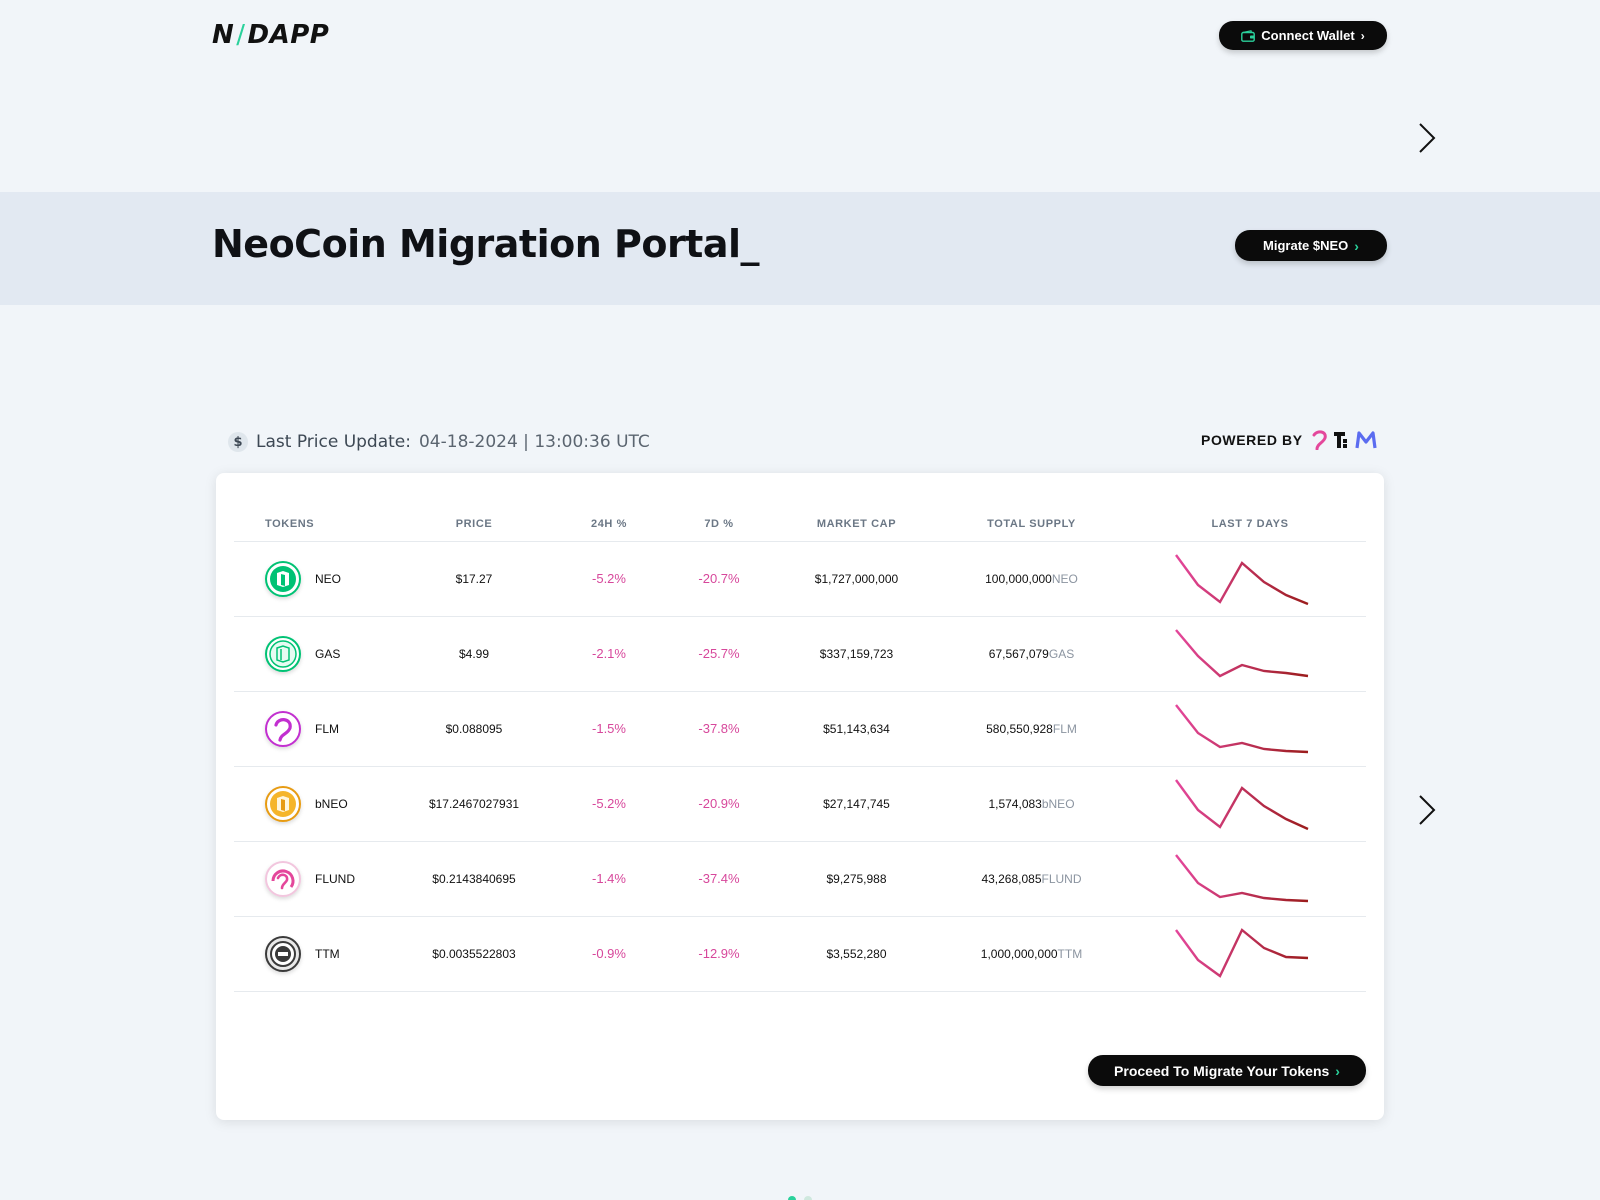 Image resolution: width=1600 pixels, height=1200 pixels. I want to click on change-24h: -0.9%, so click(609, 954).